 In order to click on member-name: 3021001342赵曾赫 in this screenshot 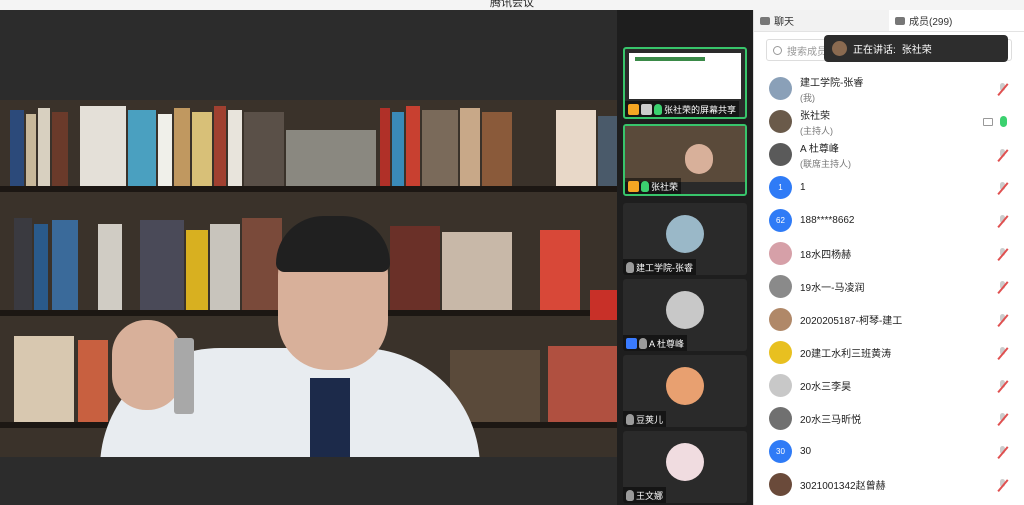, I will do `click(843, 486)`.